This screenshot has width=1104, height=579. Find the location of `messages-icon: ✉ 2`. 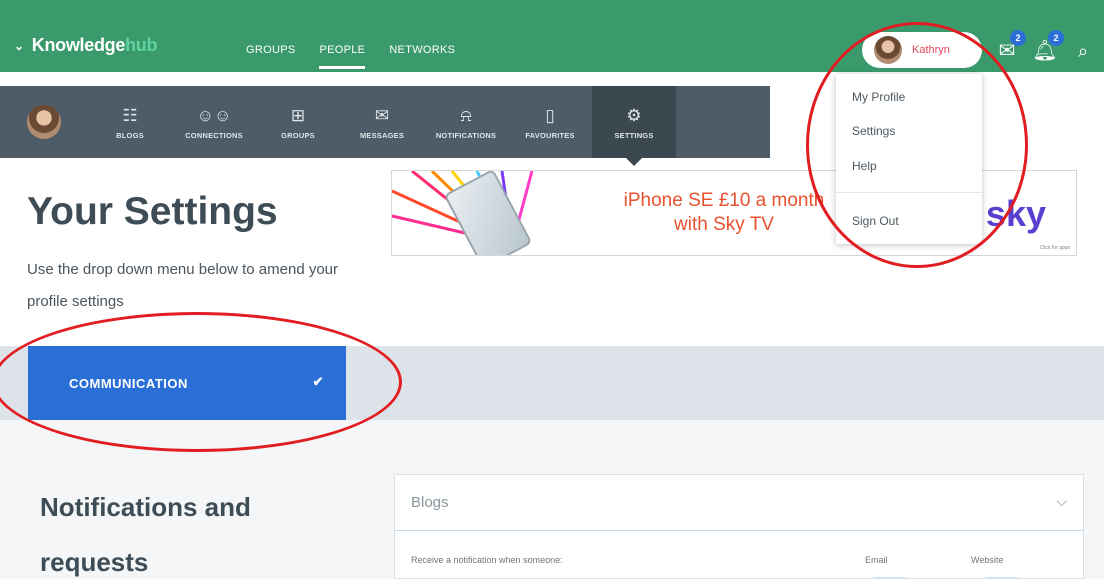

messages-icon: ✉ 2 is located at coordinates (1010, 47).